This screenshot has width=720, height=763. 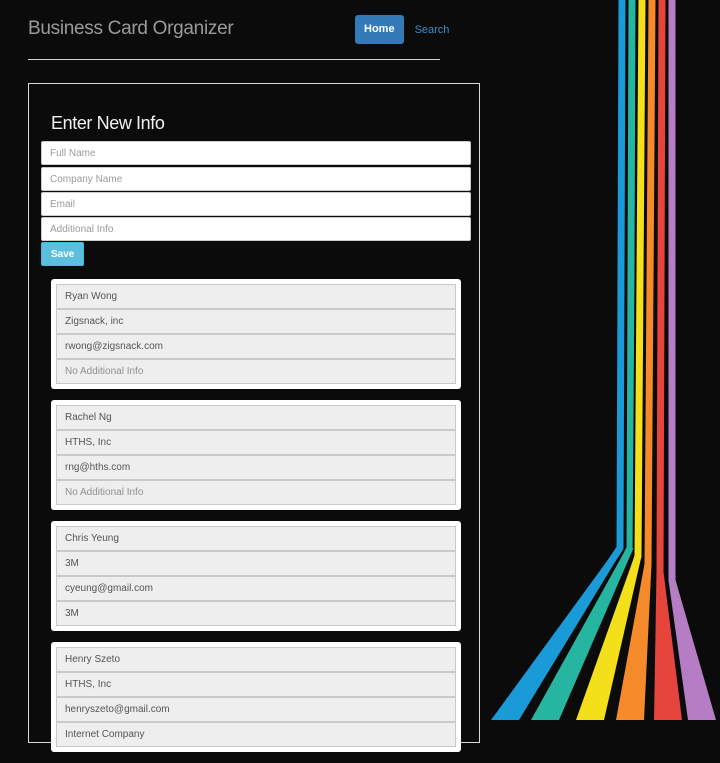 I want to click on card-name: Ryan Wong, so click(x=256, y=296).